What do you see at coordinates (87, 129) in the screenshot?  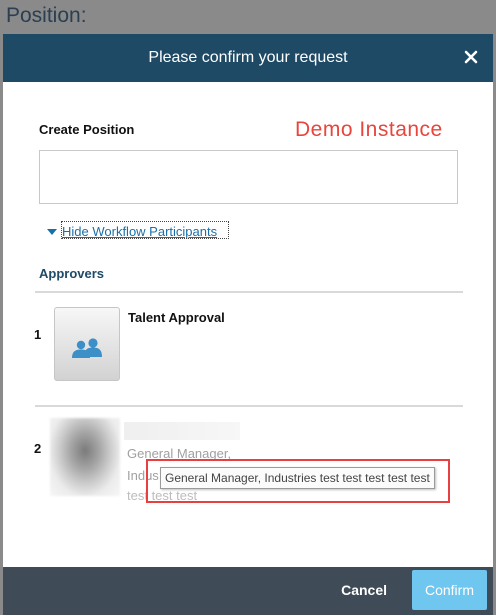 I see `create-position-label: Create Position` at bounding box center [87, 129].